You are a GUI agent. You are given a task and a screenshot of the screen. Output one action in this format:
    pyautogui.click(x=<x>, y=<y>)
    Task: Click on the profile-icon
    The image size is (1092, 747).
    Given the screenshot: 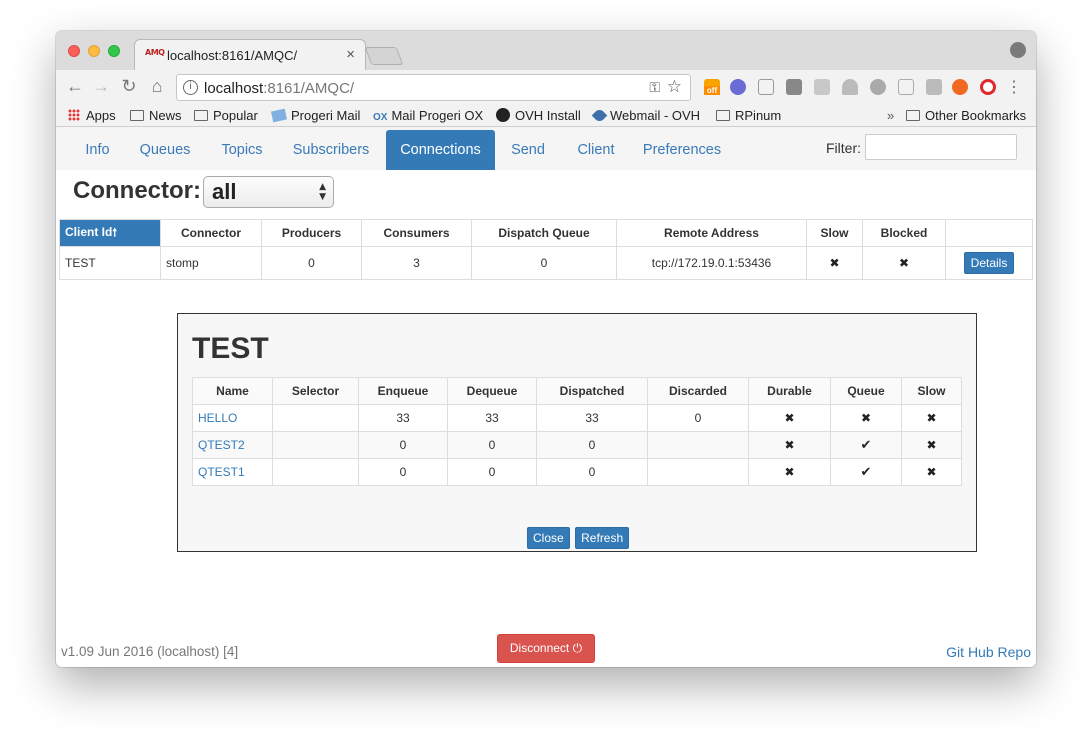 What is the action you would take?
    pyautogui.click(x=1018, y=50)
    